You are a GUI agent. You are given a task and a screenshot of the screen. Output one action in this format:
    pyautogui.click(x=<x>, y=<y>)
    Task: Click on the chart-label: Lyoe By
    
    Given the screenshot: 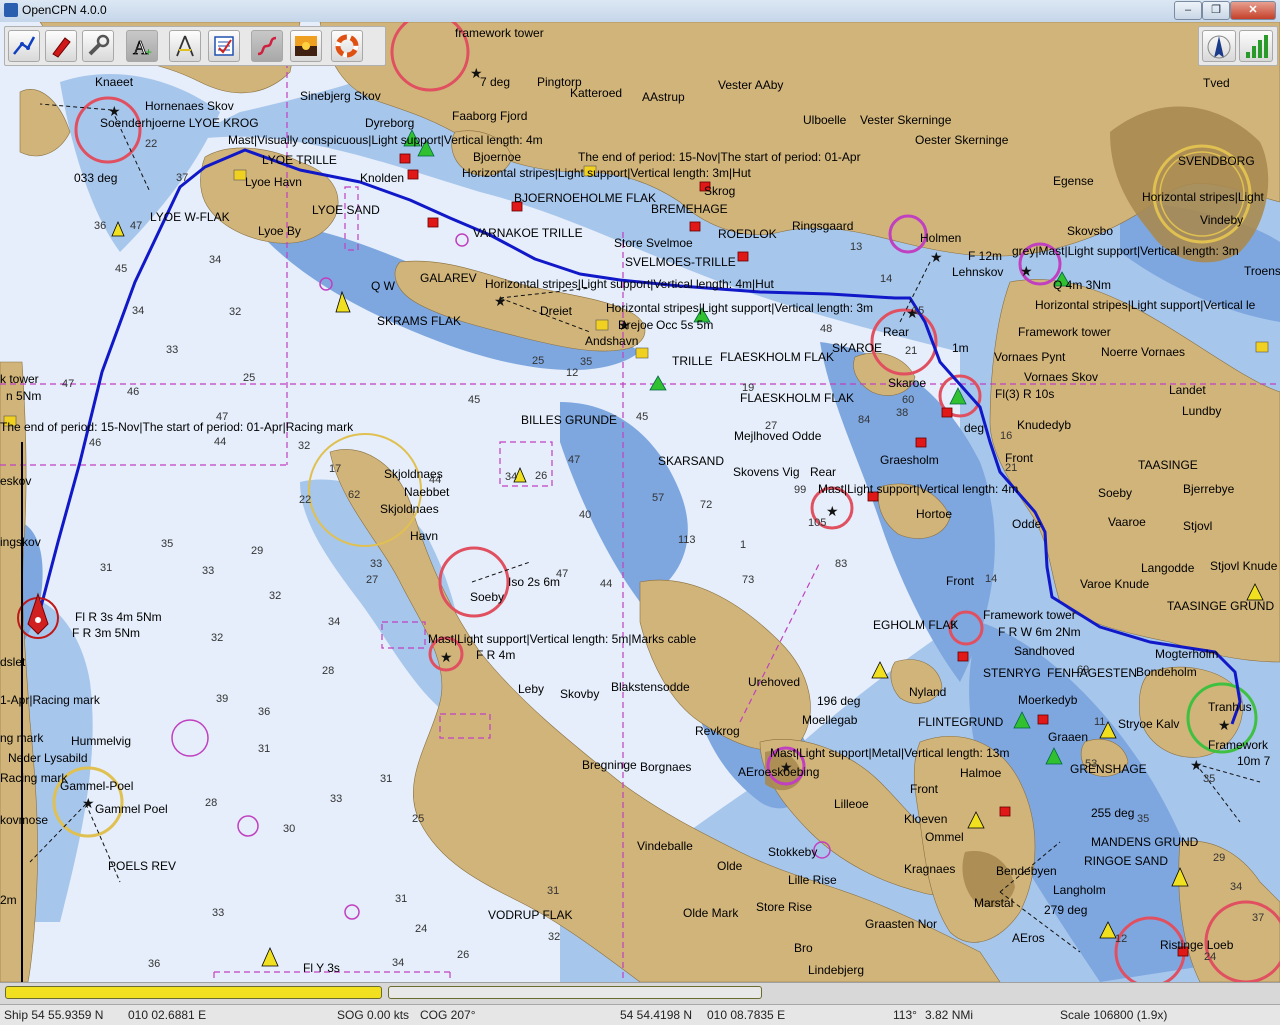 What is the action you would take?
    pyautogui.click(x=279, y=231)
    